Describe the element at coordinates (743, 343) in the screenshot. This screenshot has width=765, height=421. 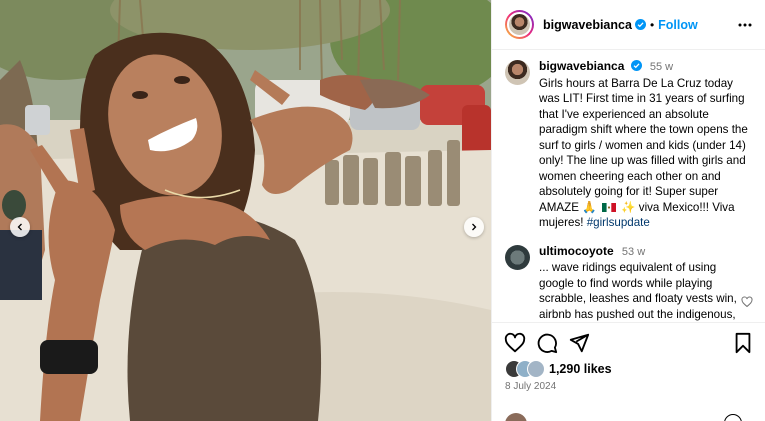
I see `bookmark-icon` at that location.